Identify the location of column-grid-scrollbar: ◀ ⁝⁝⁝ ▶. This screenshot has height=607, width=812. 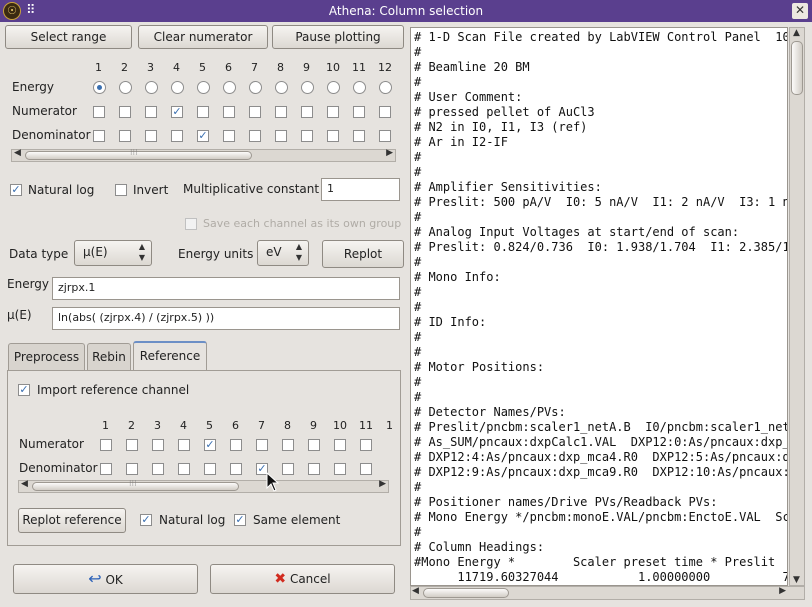
(203, 155).